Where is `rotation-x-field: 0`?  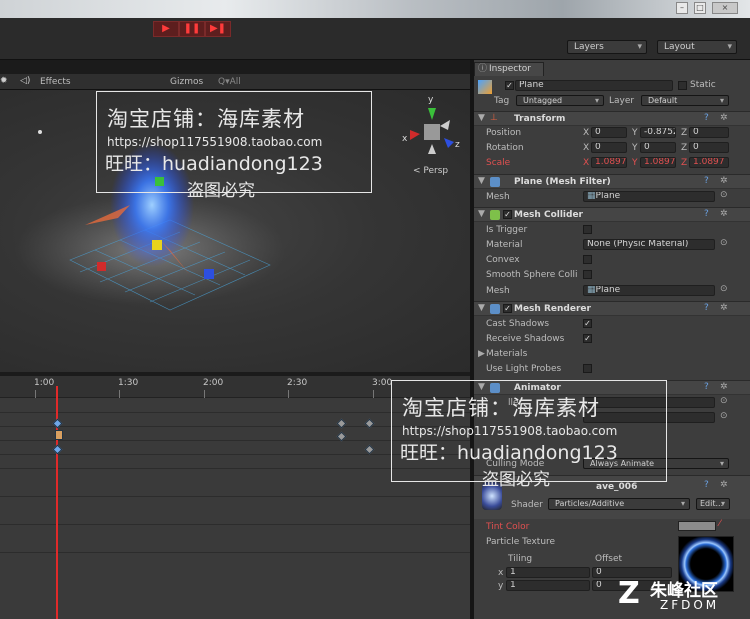
rotation-x-field: 0 is located at coordinates (609, 147).